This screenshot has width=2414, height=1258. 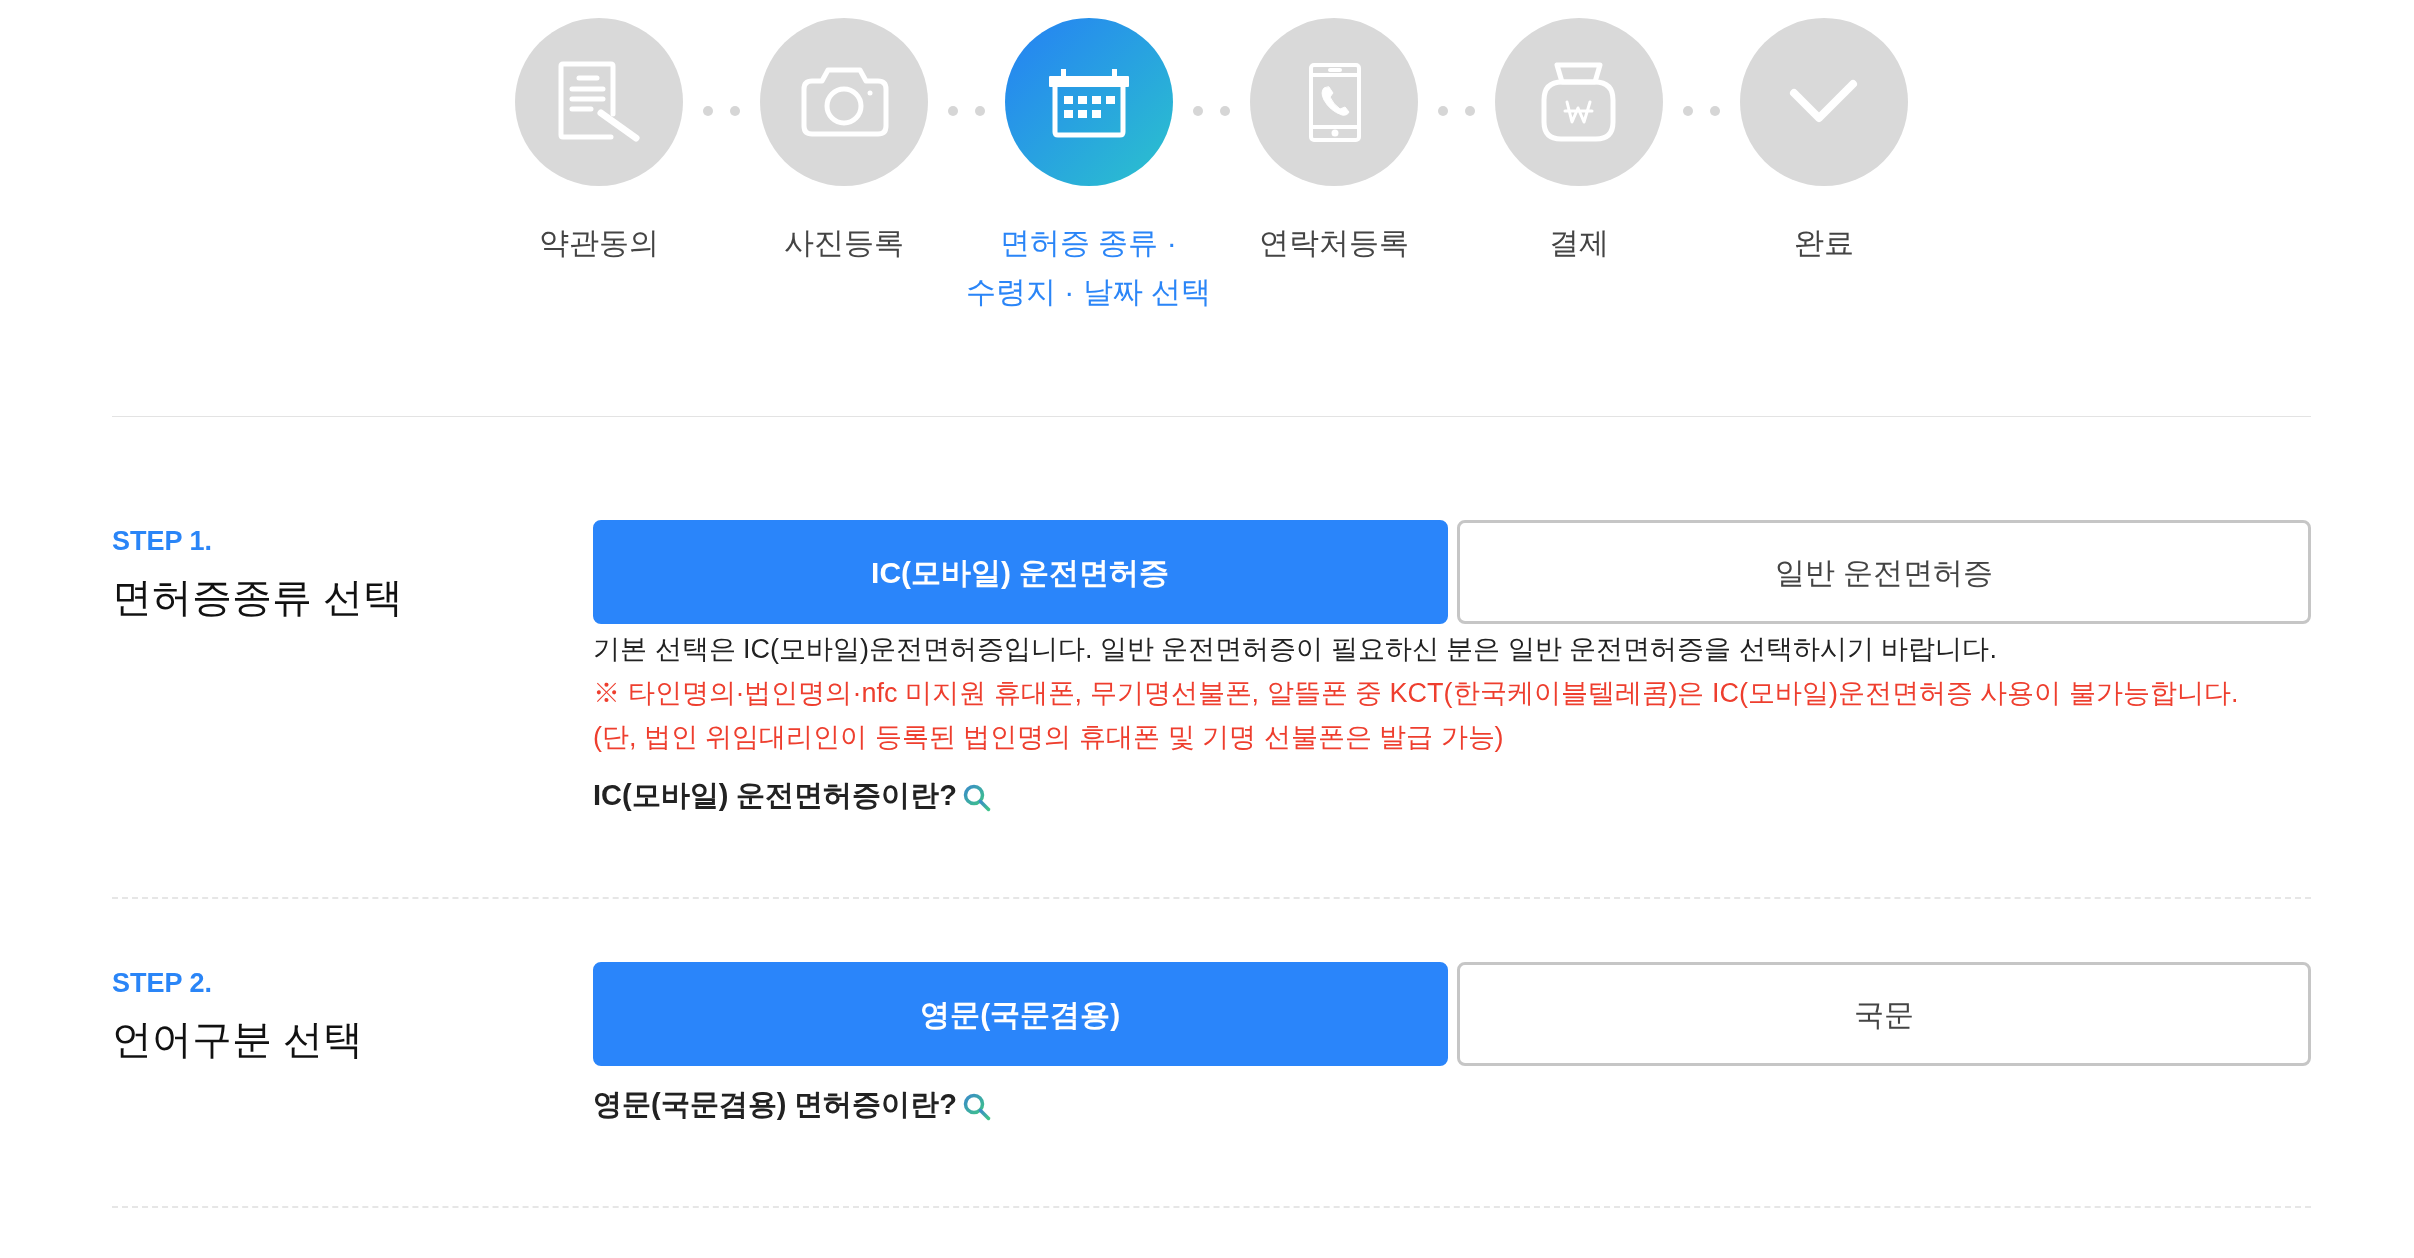 What do you see at coordinates (1416, 693) in the screenshot?
I see `warning-note: ※ 타인명의·법인명의·nfc 미지원 휴대폰, 무기명선불폰, 알뜰폰 중 KCT(한국케이블텔레콤)은 IC(모바일)운전면허증 사용이 불가능합니다.` at bounding box center [1416, 693].